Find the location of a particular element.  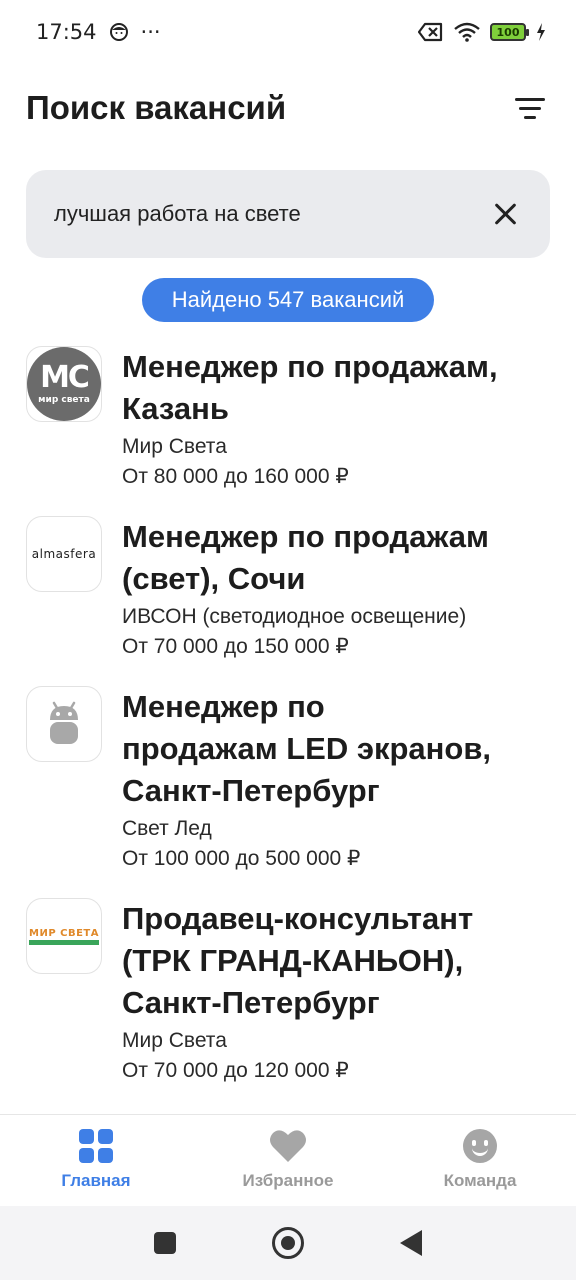

no-sim-icon is located at coordinates (430, 32).